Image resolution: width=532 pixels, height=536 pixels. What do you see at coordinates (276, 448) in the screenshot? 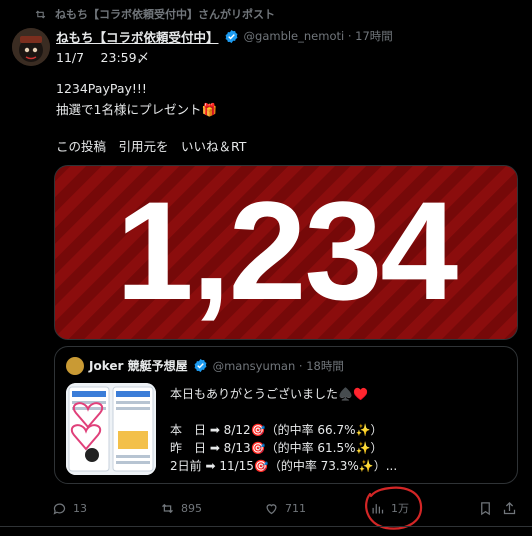
I see `quoted-text-line-3: 昨 日 ➡ 8/13🎯（的中率 61.5%✨）` at bounding box center [276, 448].